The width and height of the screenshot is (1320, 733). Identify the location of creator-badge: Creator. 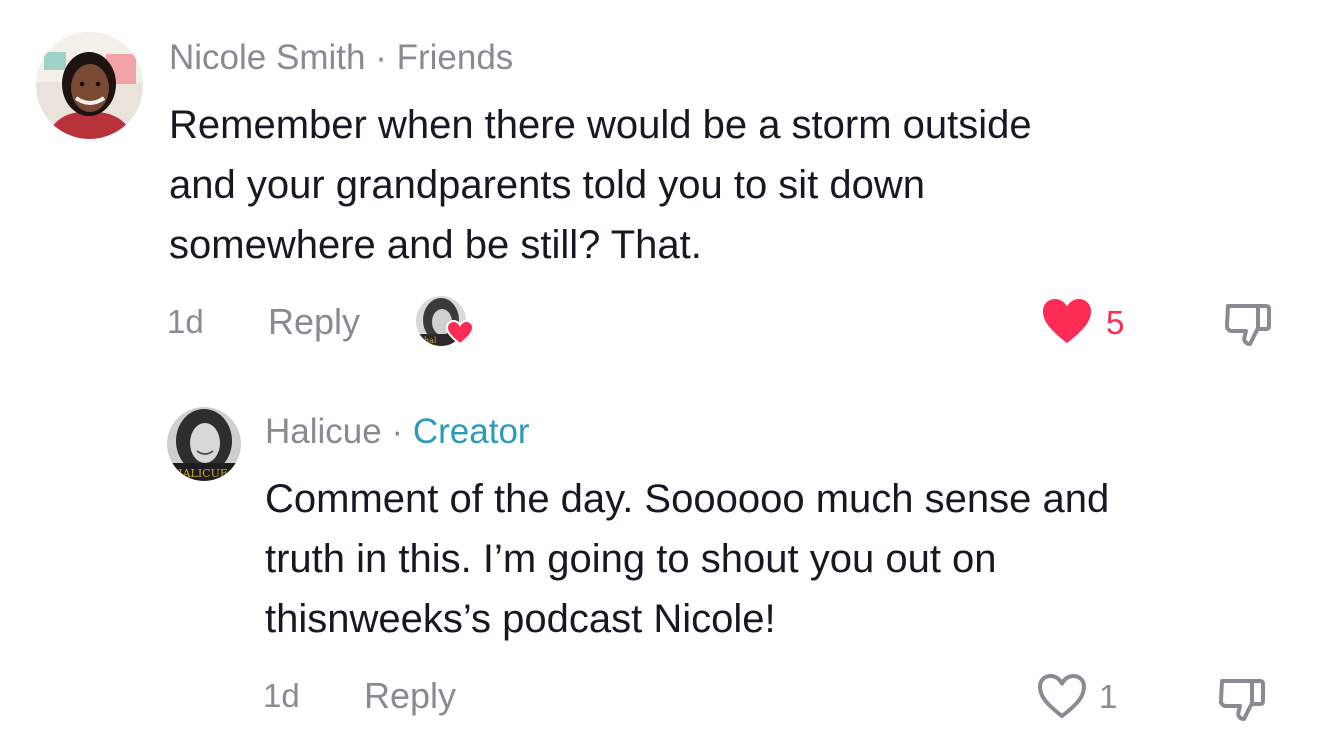
(471, 431).